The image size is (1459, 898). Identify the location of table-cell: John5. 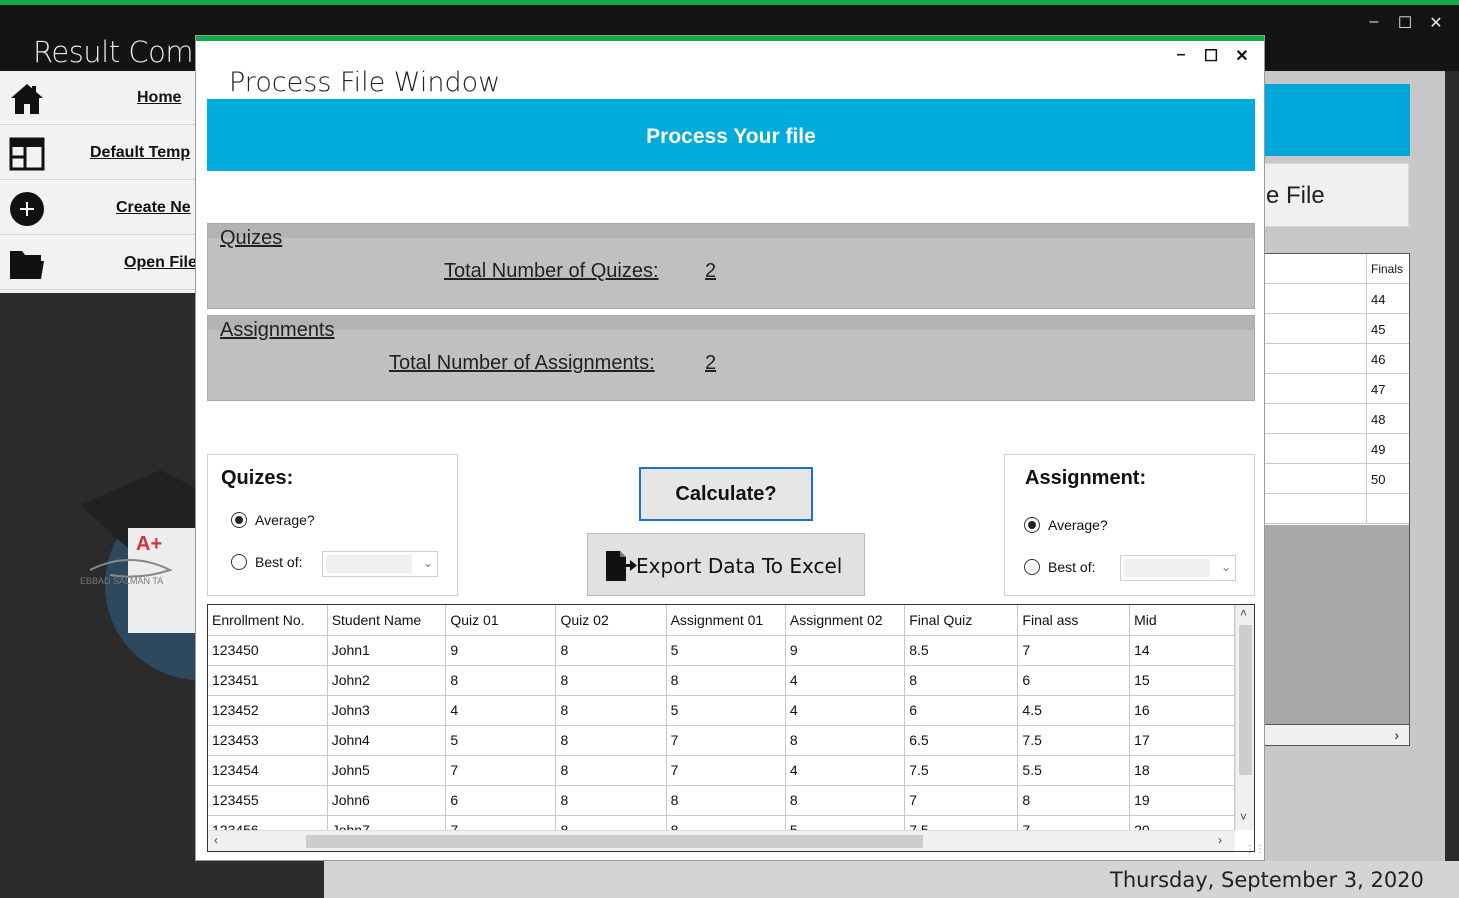
(387, 770).